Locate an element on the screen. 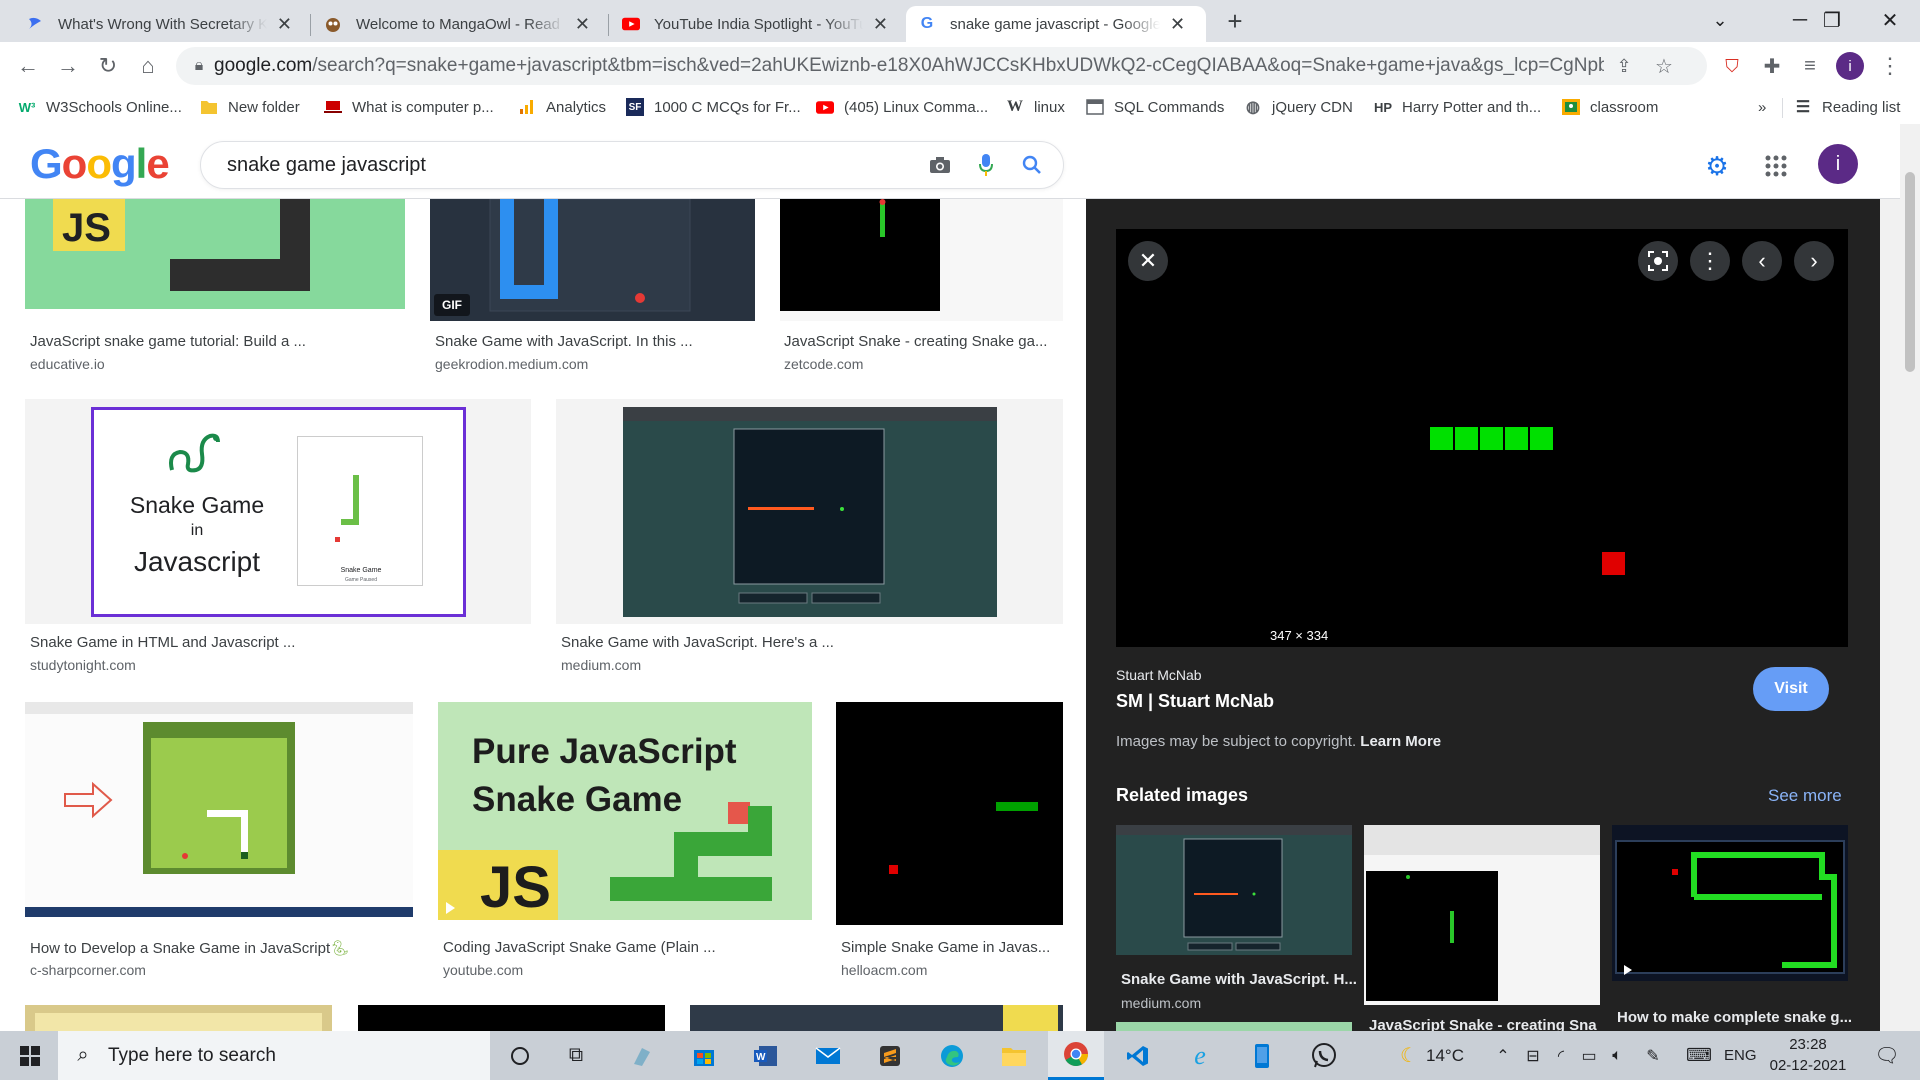 The height and width of the screenshot is (1080, 1920). phone-link-icon is located at coordinates (1262, 1055).